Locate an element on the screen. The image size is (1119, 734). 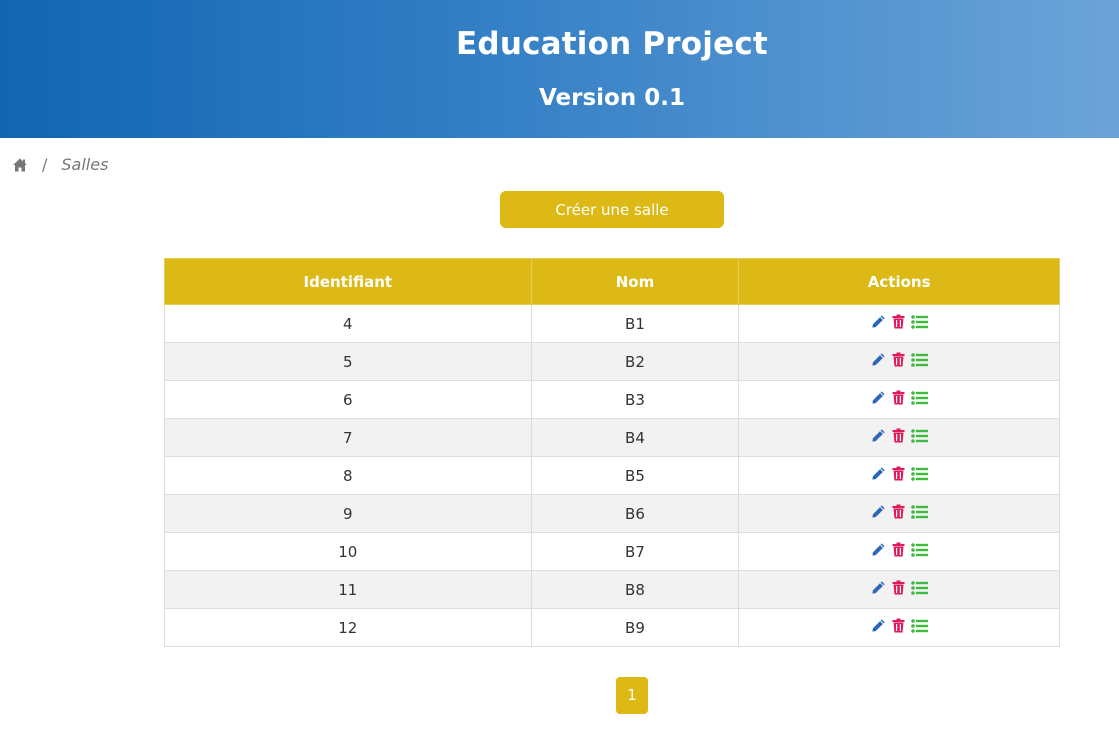
cell-nom: B7 is located at coordinates (635, 551).